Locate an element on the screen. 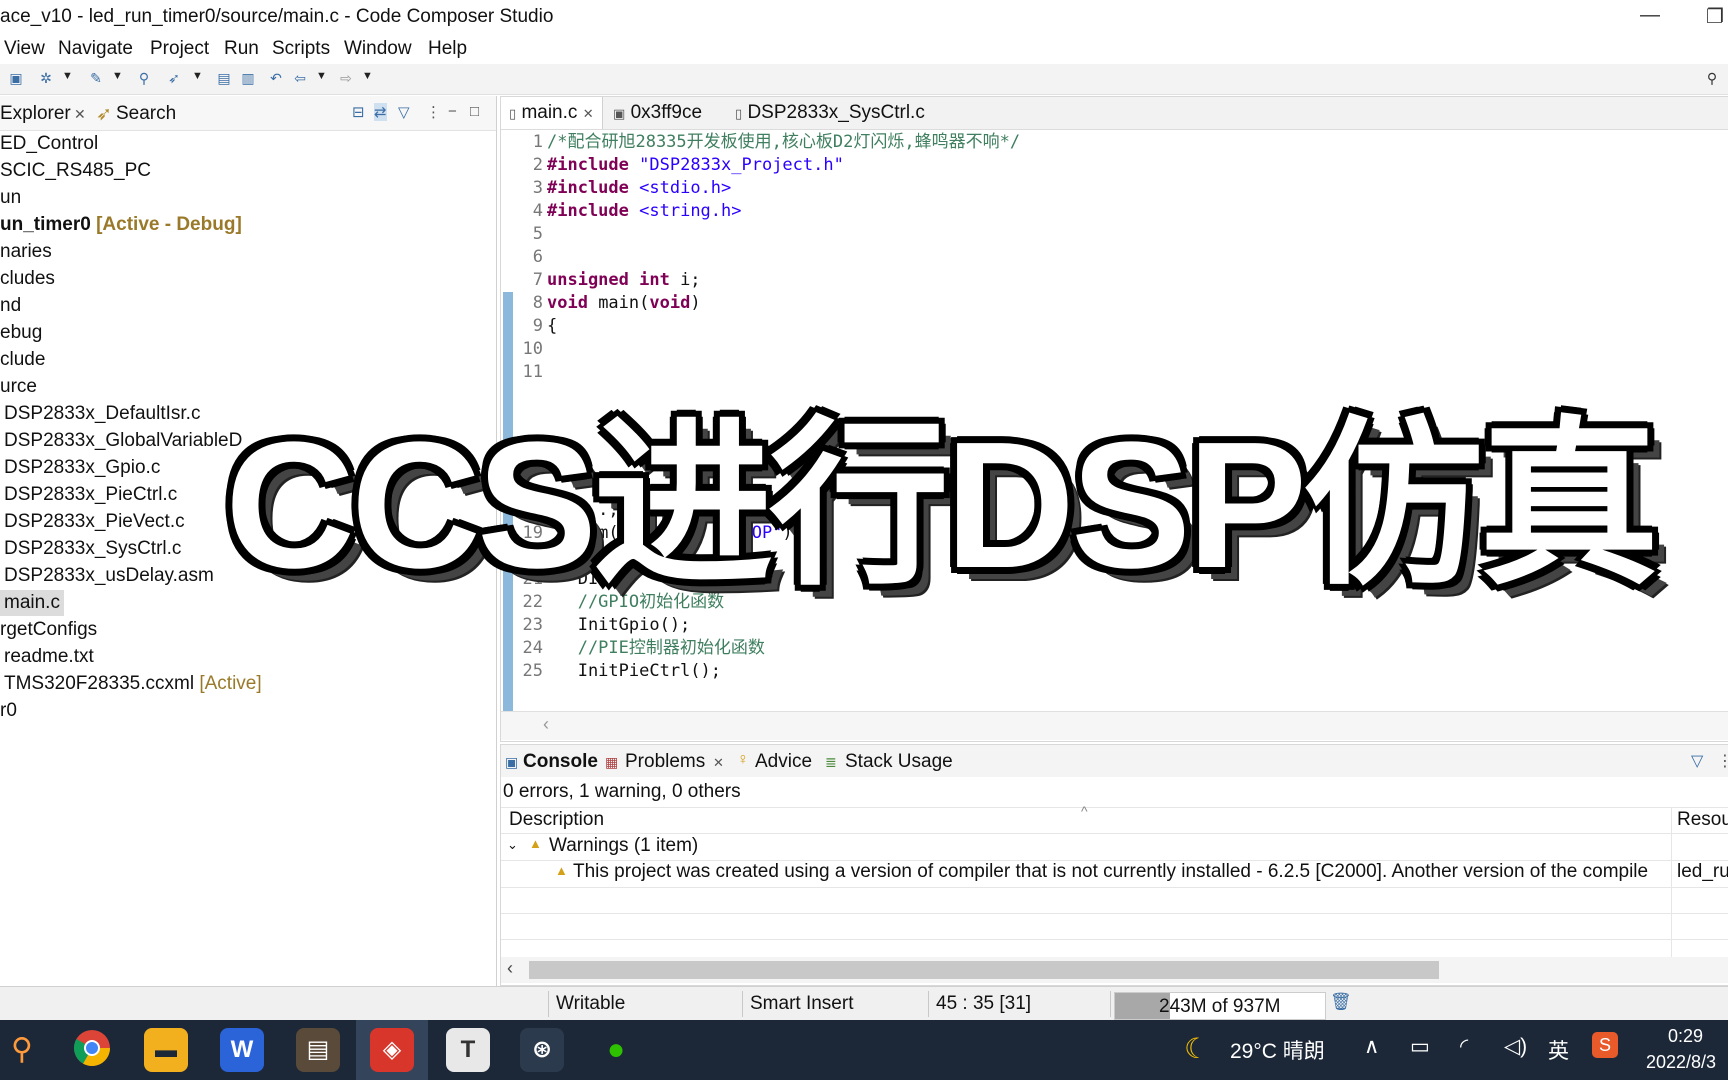  menu-navigate: Navigate is located at coordinates (95, 49).